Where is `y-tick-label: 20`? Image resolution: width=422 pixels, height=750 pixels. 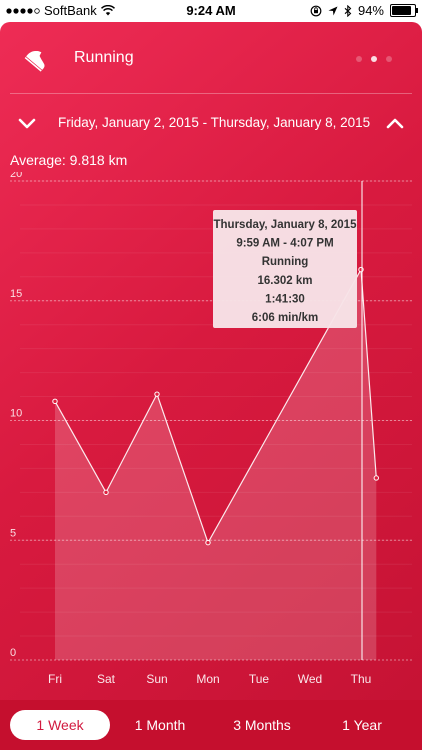
y-tick-label: 20 is located at coordinates (16, 176).